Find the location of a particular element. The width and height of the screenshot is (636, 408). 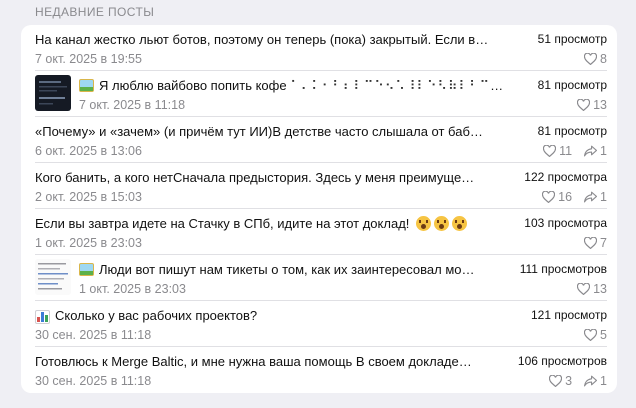

likes-count: 3 is located at coordinates (569, 381).